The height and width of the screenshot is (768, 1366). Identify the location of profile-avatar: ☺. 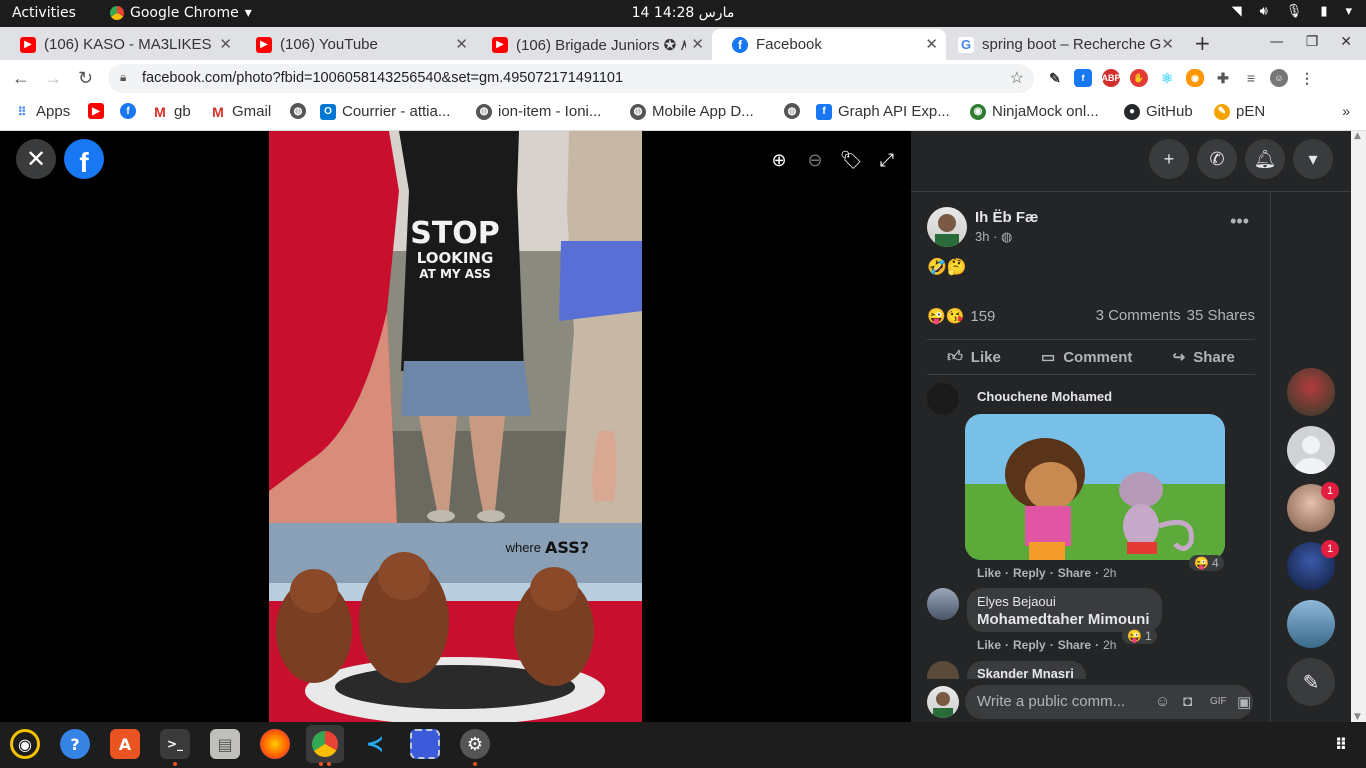
(1279, 78).